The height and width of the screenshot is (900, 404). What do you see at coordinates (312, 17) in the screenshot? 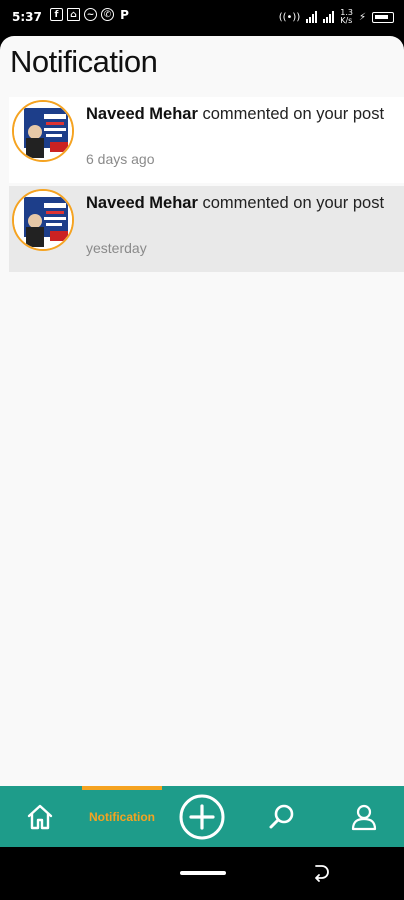
I see `signal-icon` at bounding box center [312, 17].